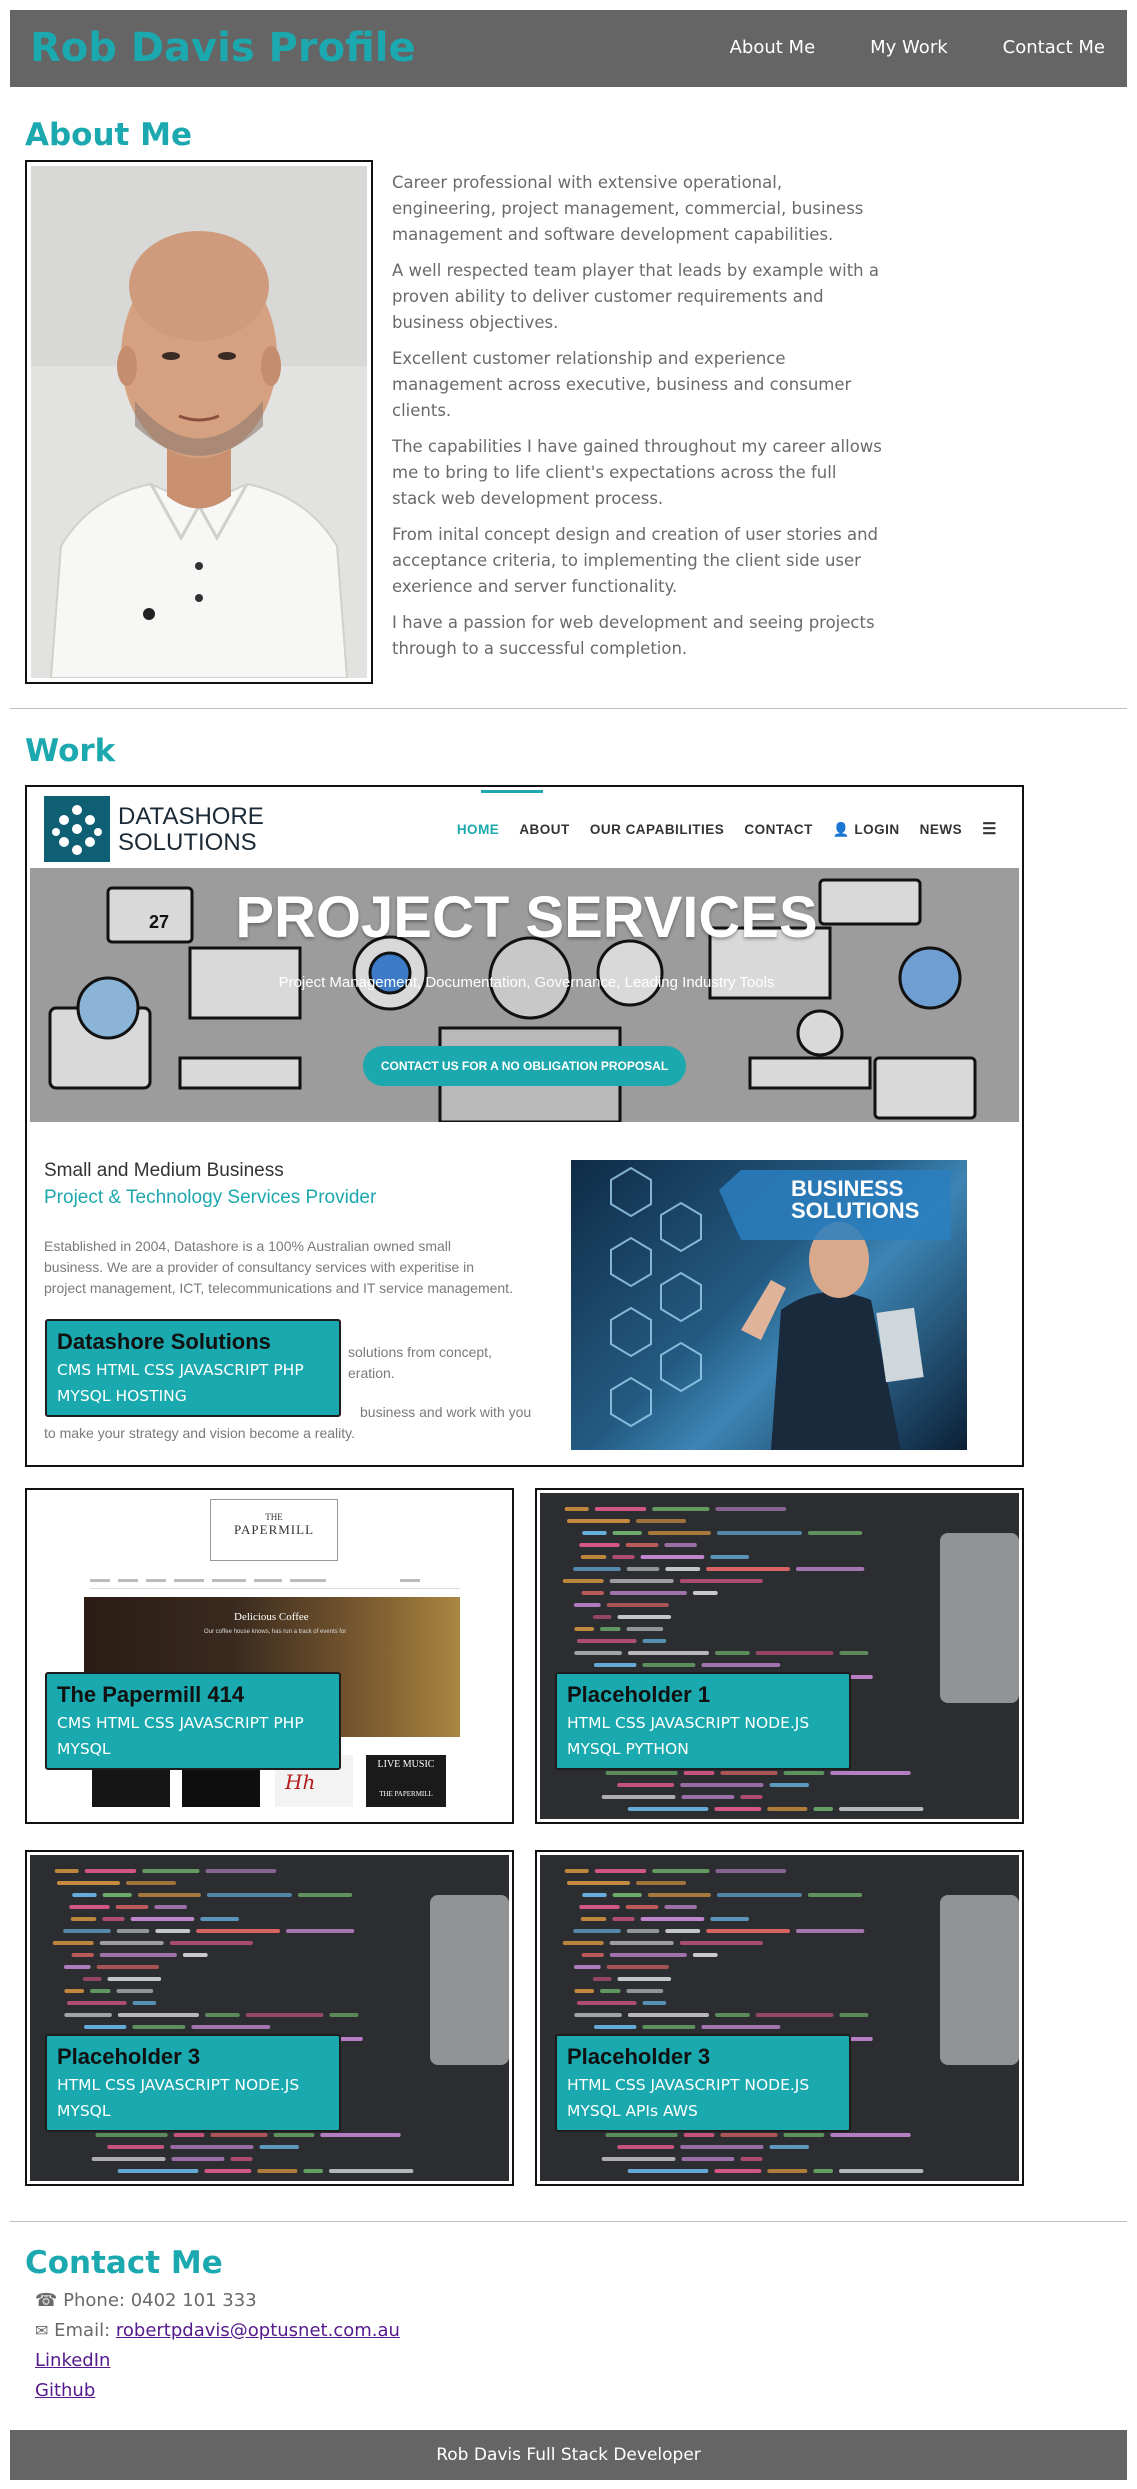  What do you see at coordinates (778, 829) in the screenshot?
I see `datashore-nav-contact: CONTACT` at bounding box center [778, 829].